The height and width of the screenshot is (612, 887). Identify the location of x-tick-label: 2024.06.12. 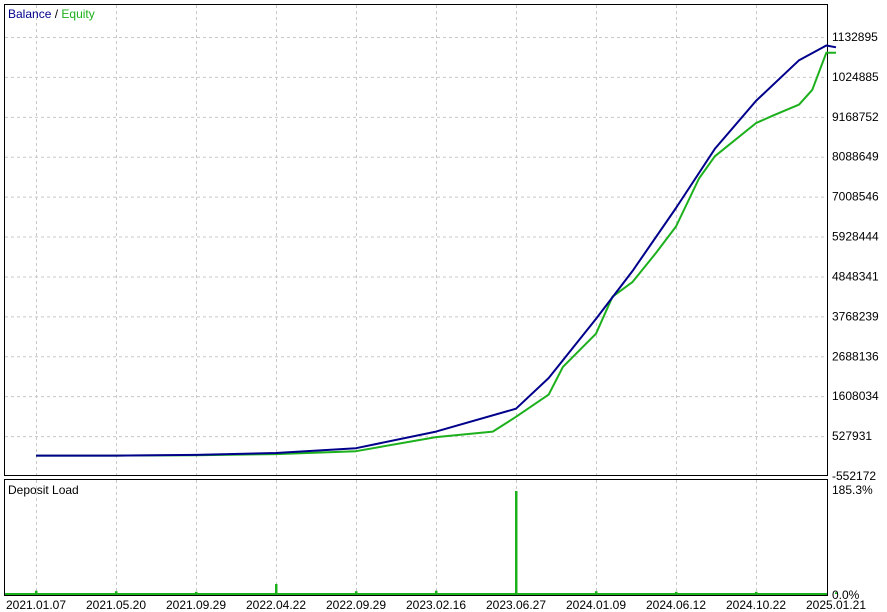
(676, 605).